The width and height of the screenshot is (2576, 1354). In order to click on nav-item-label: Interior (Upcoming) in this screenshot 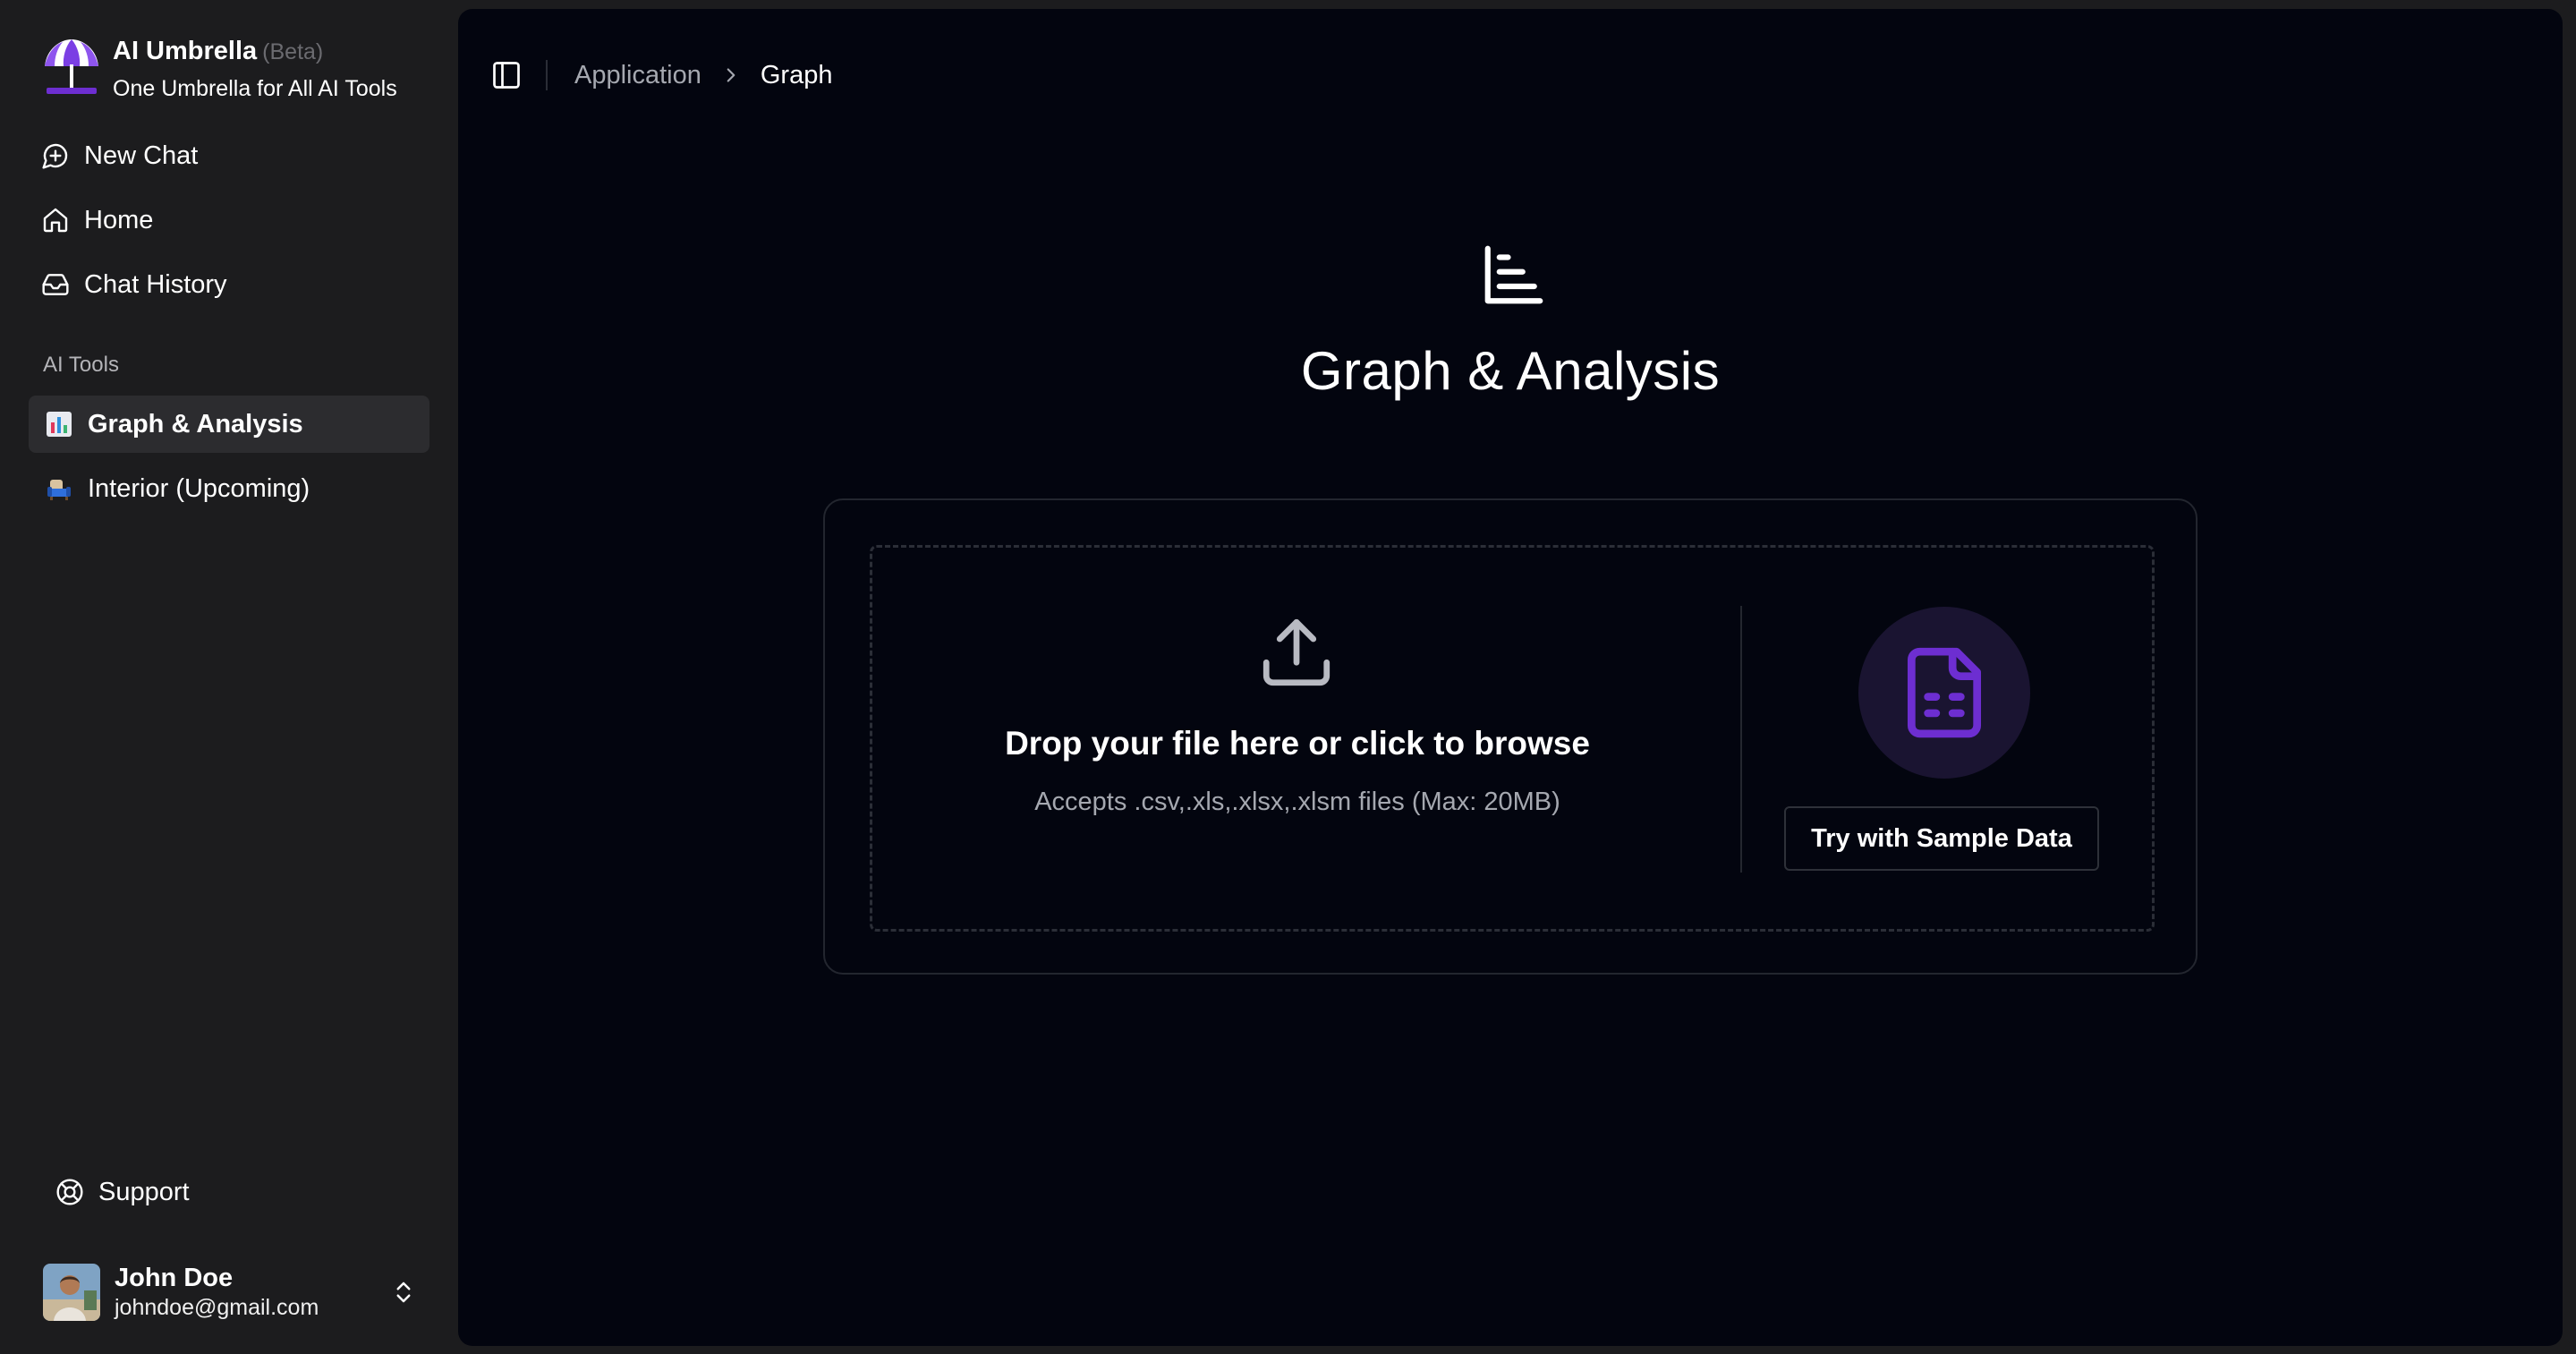, I will do `click(199, 488)`.